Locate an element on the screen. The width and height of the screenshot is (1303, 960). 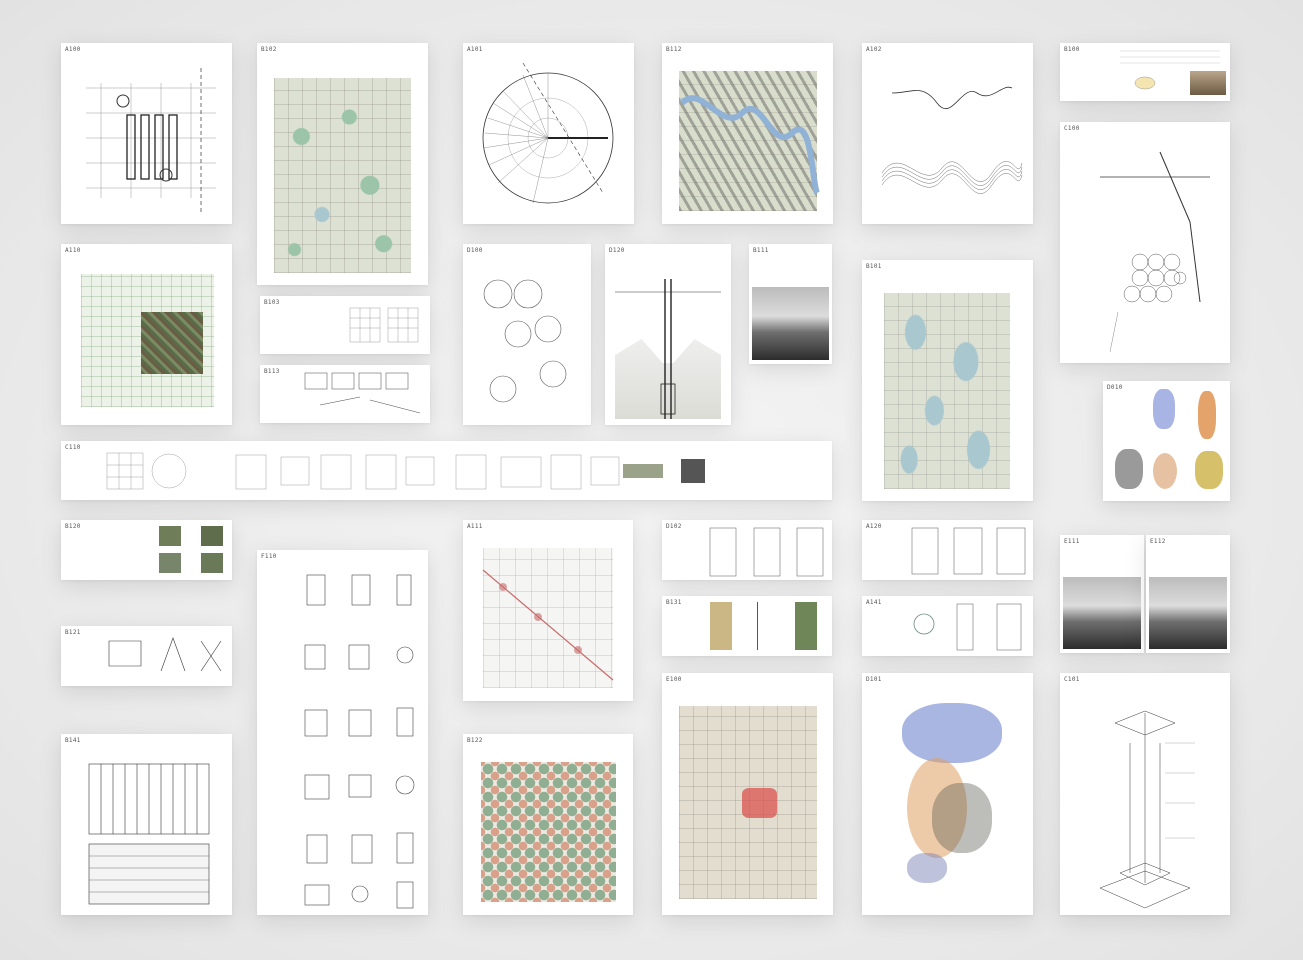
sheet-c110: C110 is located at coordinates (446, 470).